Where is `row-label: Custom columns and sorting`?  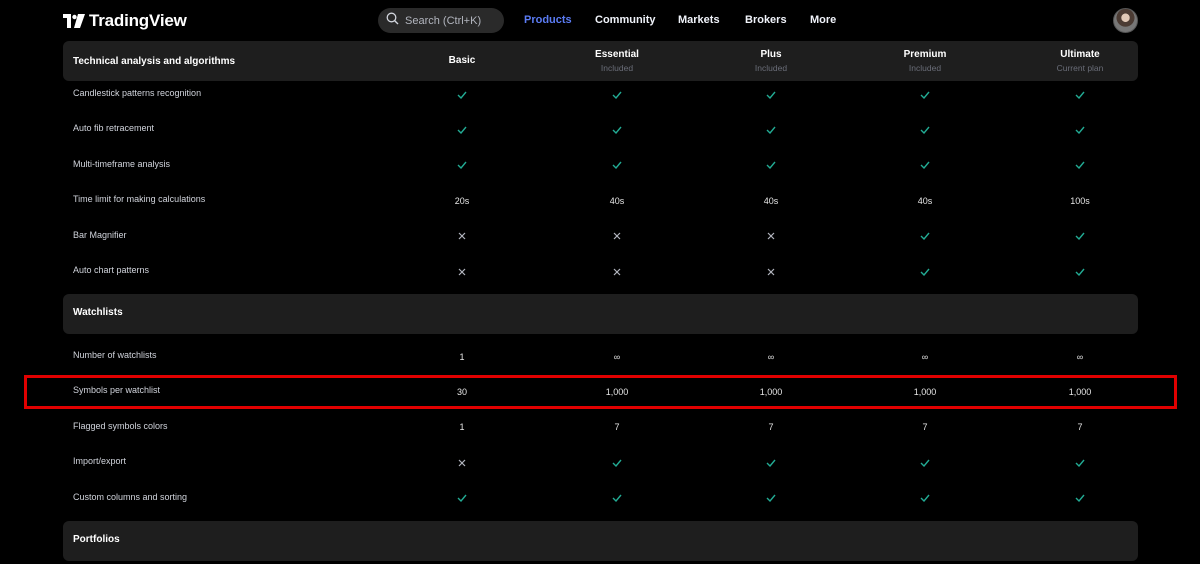 row-label: Custom columns and sorting is located at coordinates (130, 496).